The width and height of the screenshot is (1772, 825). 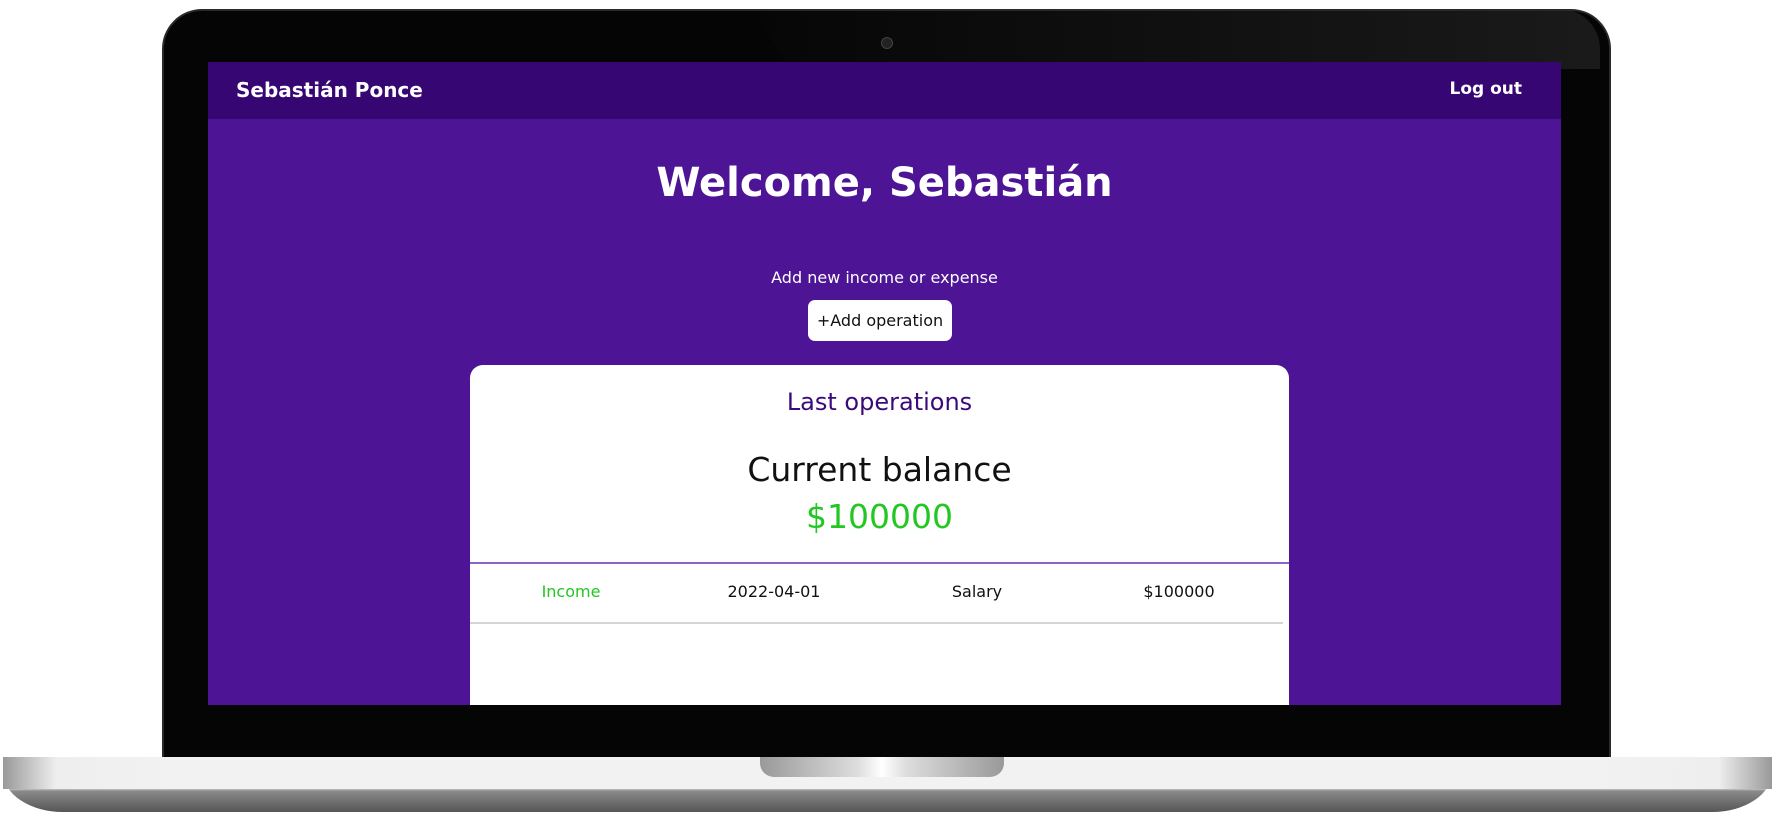 I want to click on balance-label: Current balance, so click(x=879, y=469).